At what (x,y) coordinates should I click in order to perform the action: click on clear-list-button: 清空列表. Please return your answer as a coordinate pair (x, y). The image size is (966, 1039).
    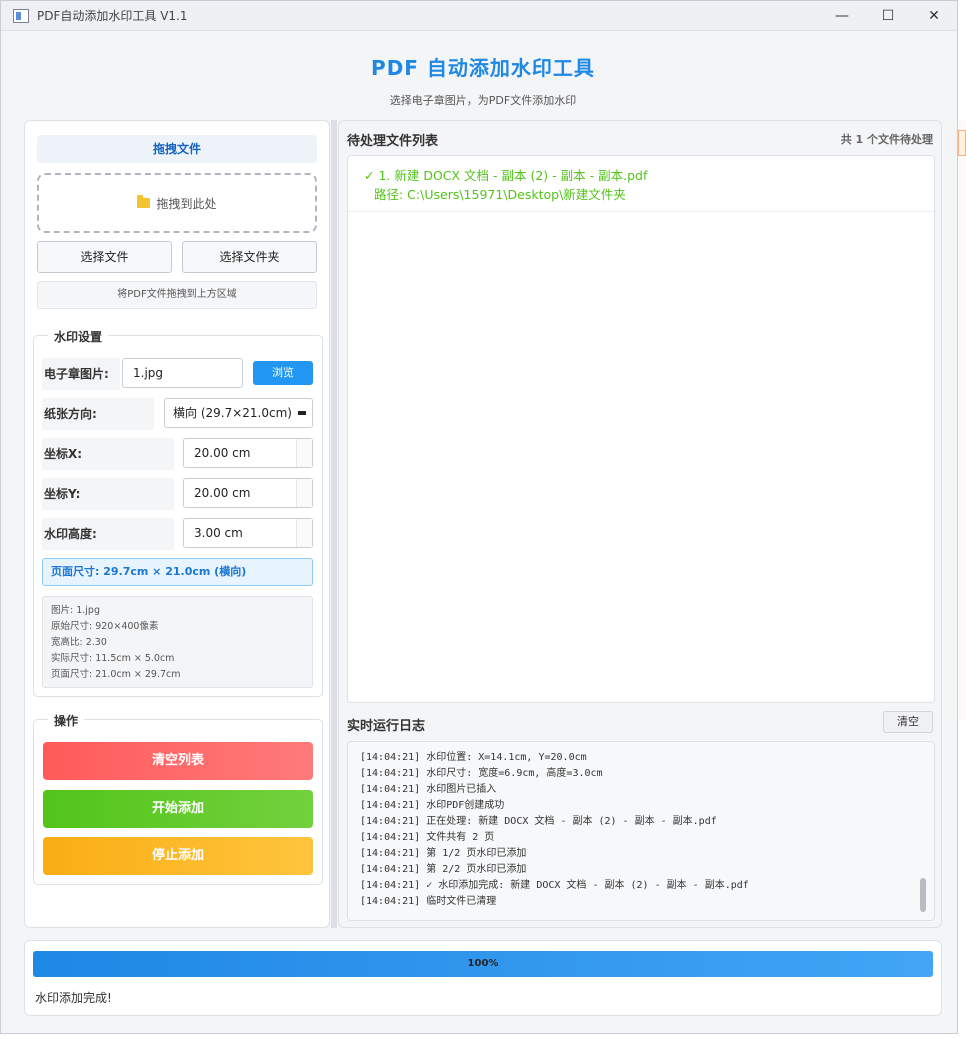
    Looking at the image, I should click on (178, 761).